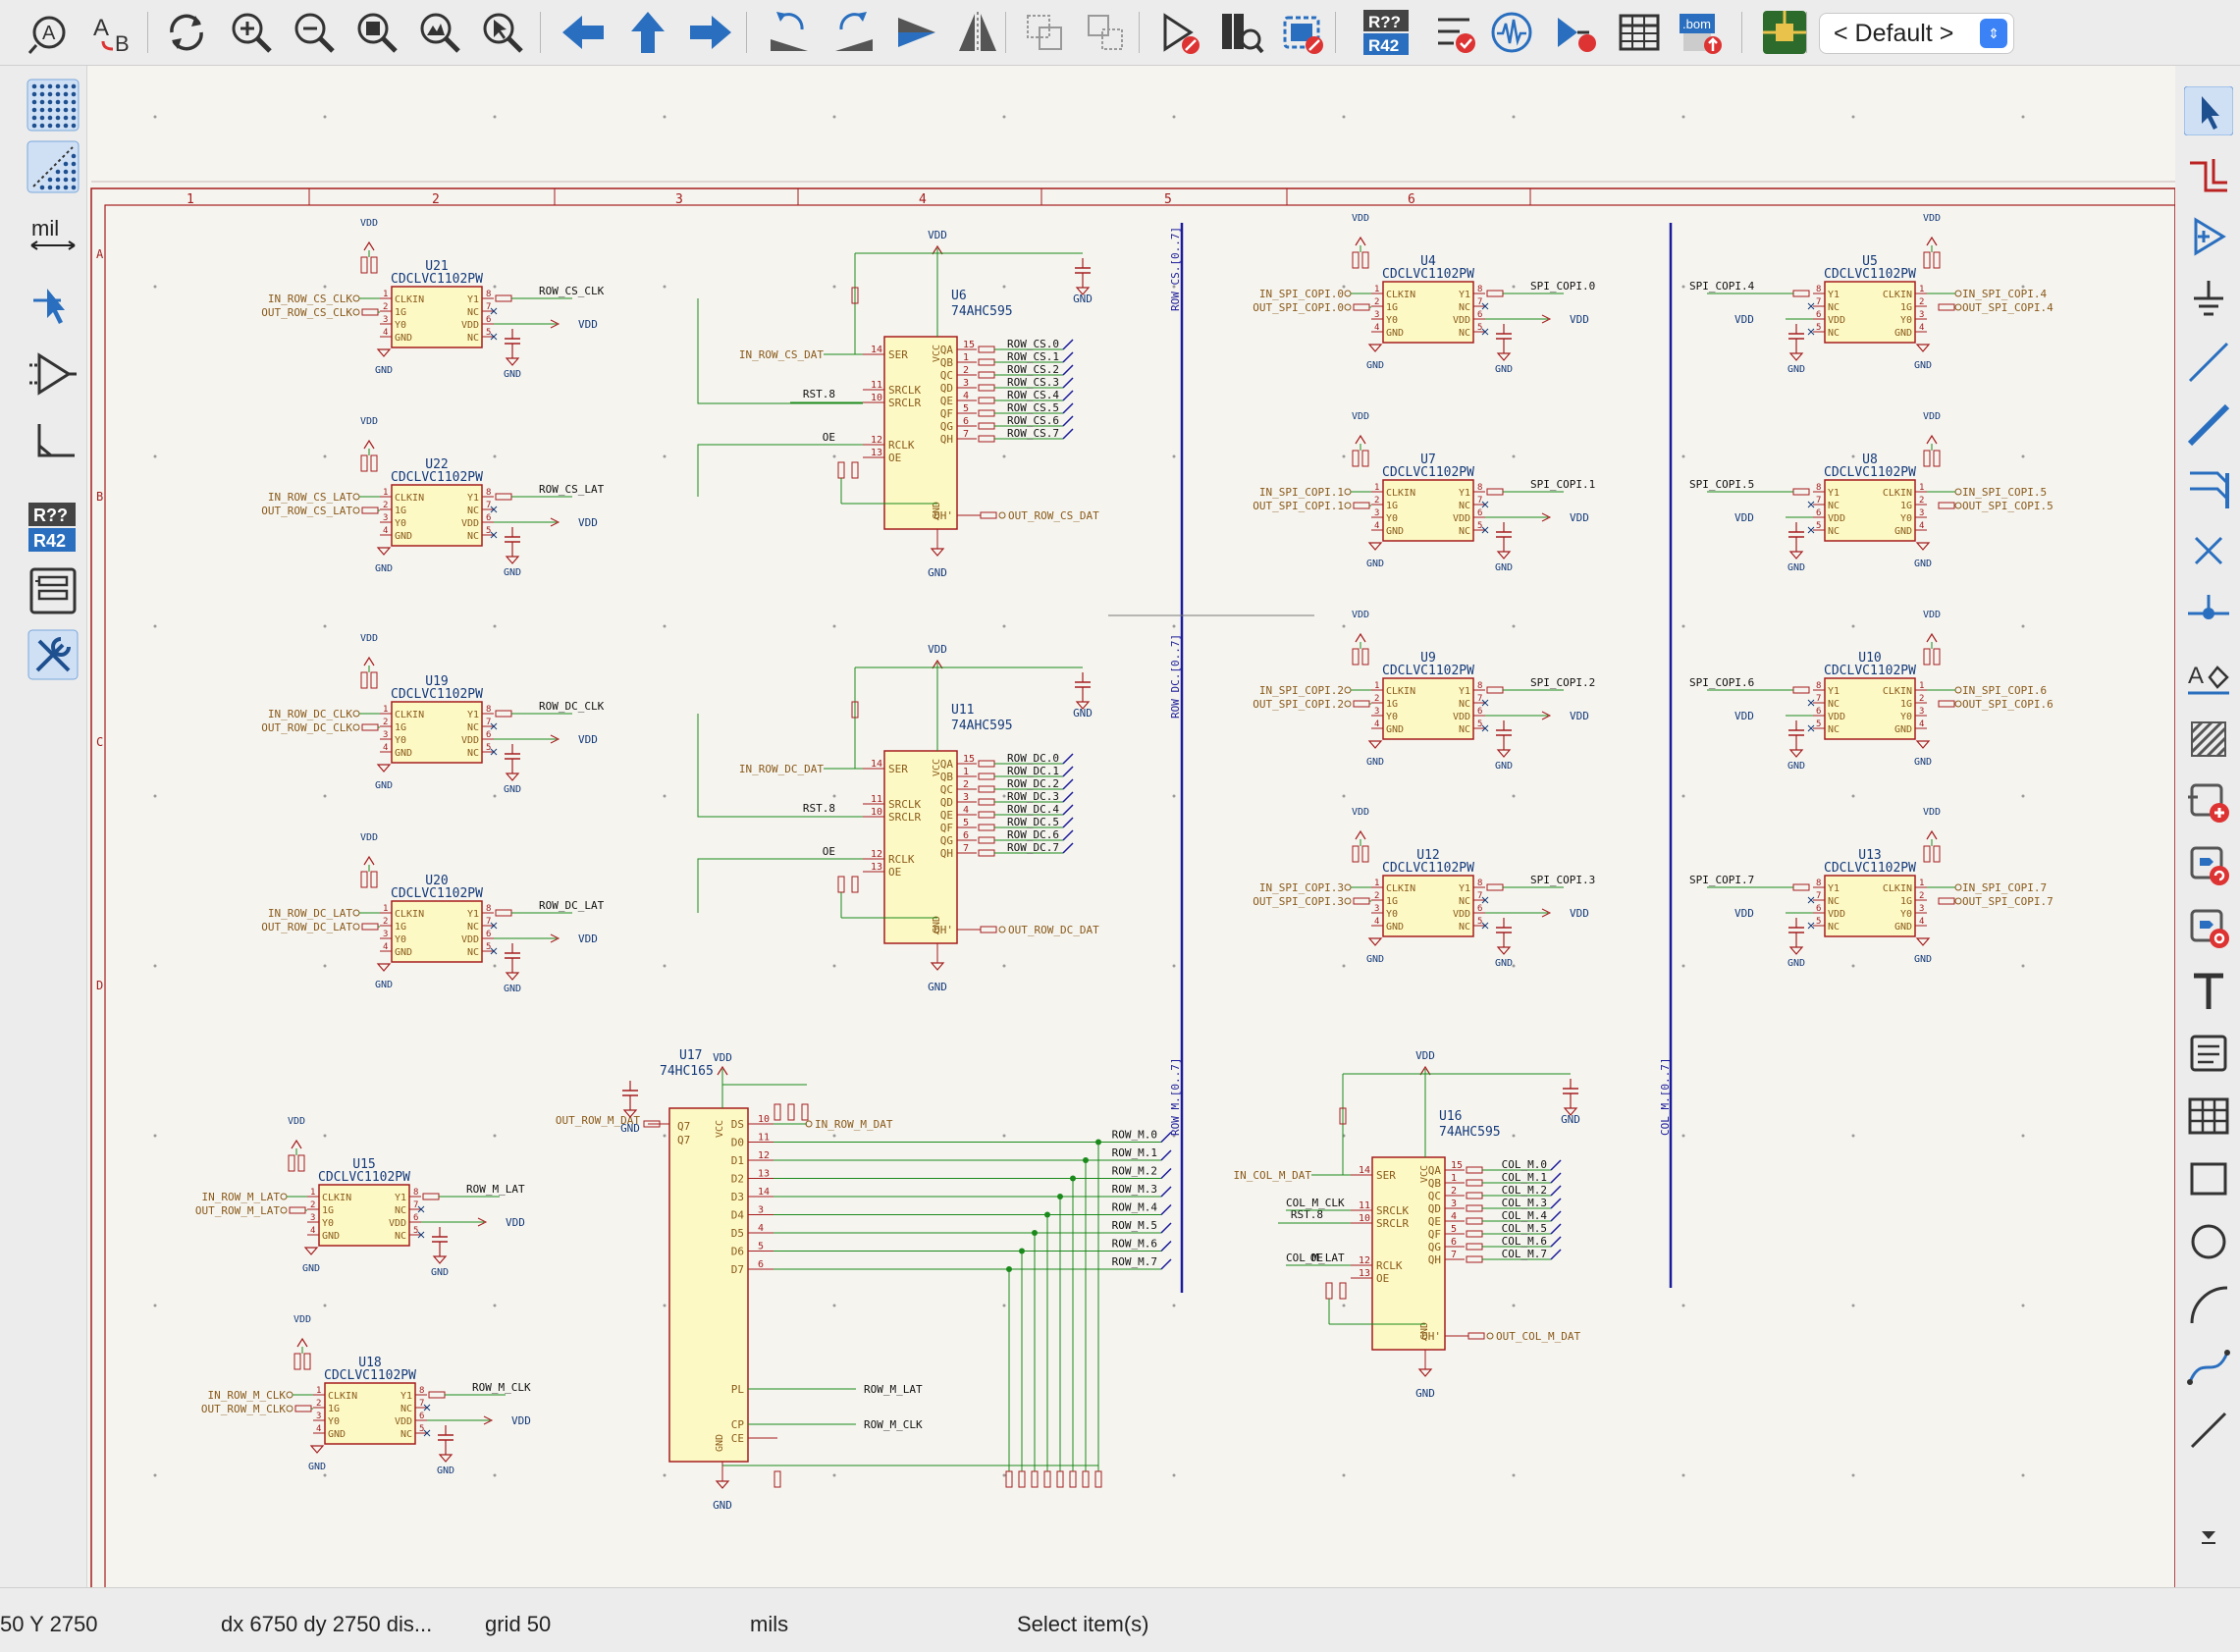  Describe the element at coordinates (53, 306) in the screenshot. I see `cursor-crosshair-toggle` at that location.